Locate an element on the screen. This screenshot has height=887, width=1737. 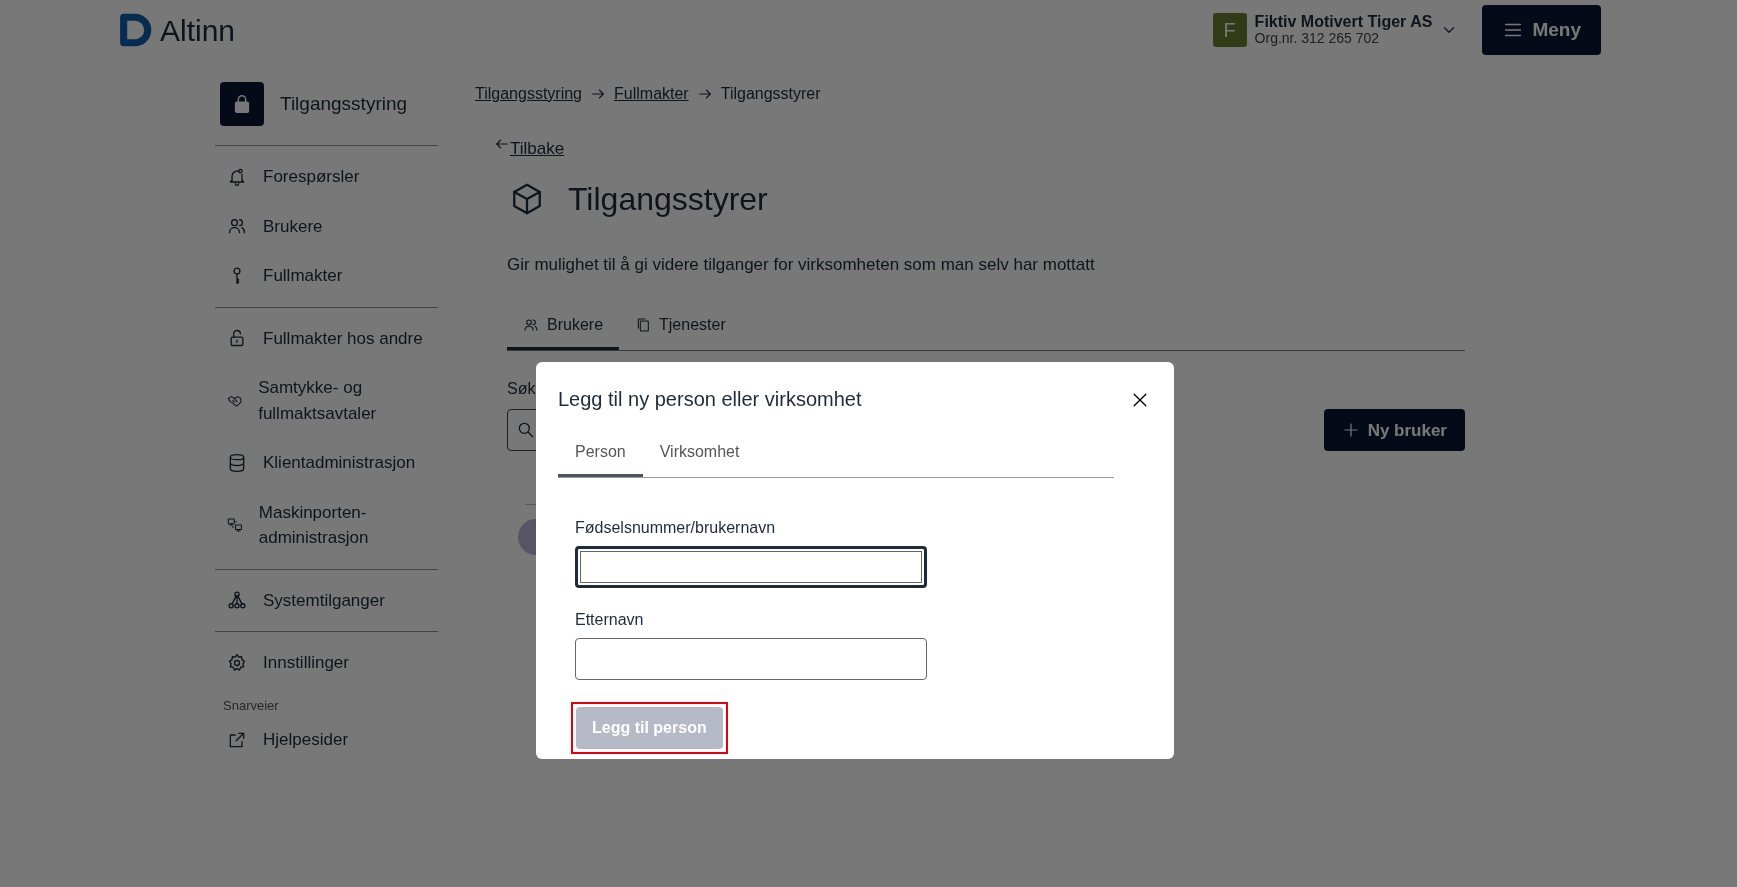
menu-button: Meny is located at coordinates (1541, 30).